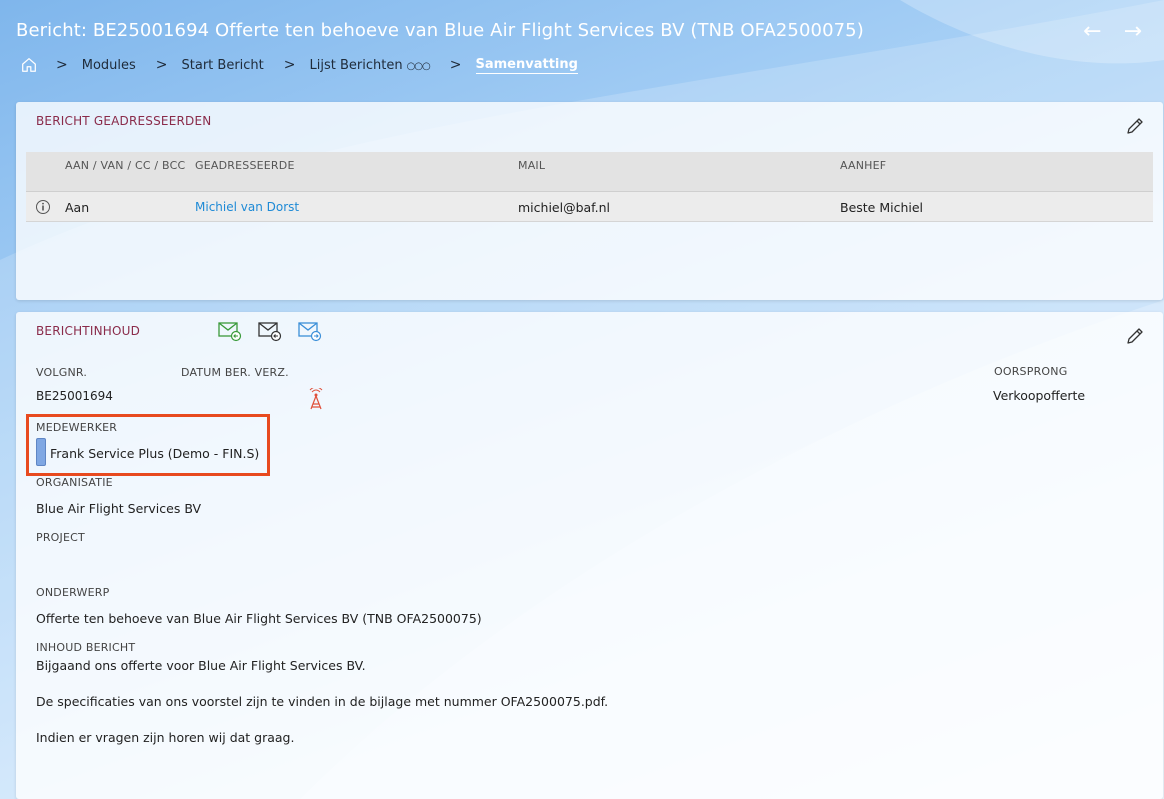  Describe the element at coordinates (564, 207) in the screenshot. I see `row-mail: michiel@baf.nl` at that location.